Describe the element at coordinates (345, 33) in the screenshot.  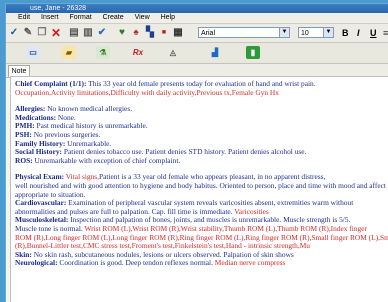
I see `bold-button: B` at that location.